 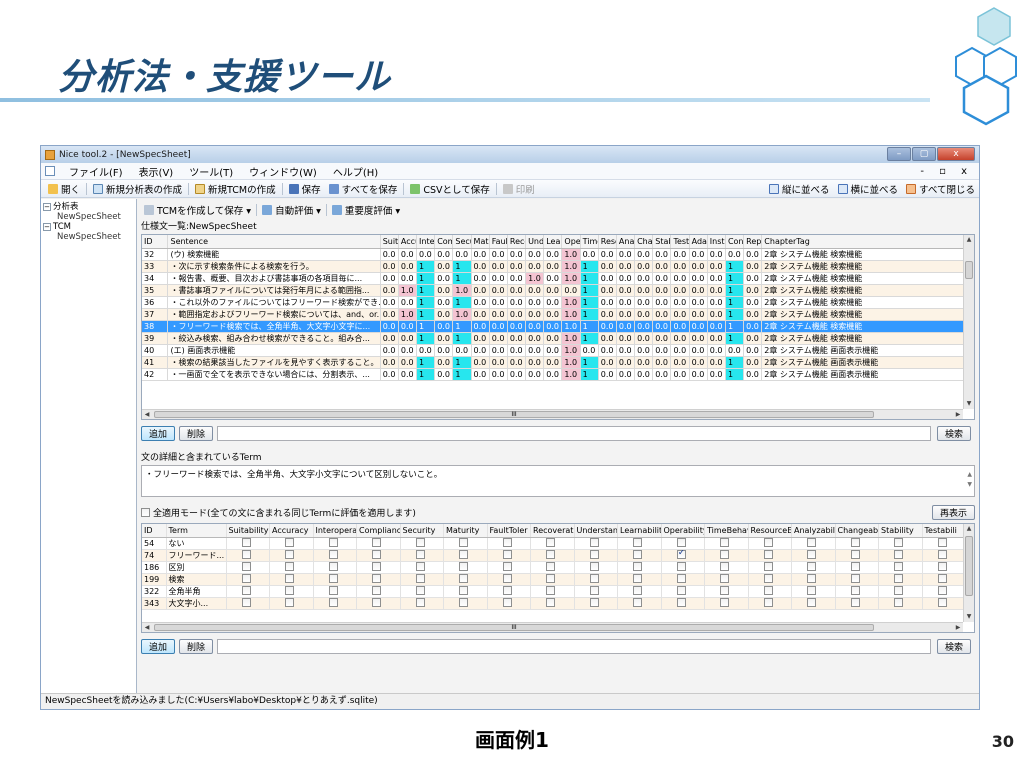 What do you see at coordinates (211, 171) in the screenshot?
I see `menu-tools: ツール(T)` at bounding box center [211, 171].